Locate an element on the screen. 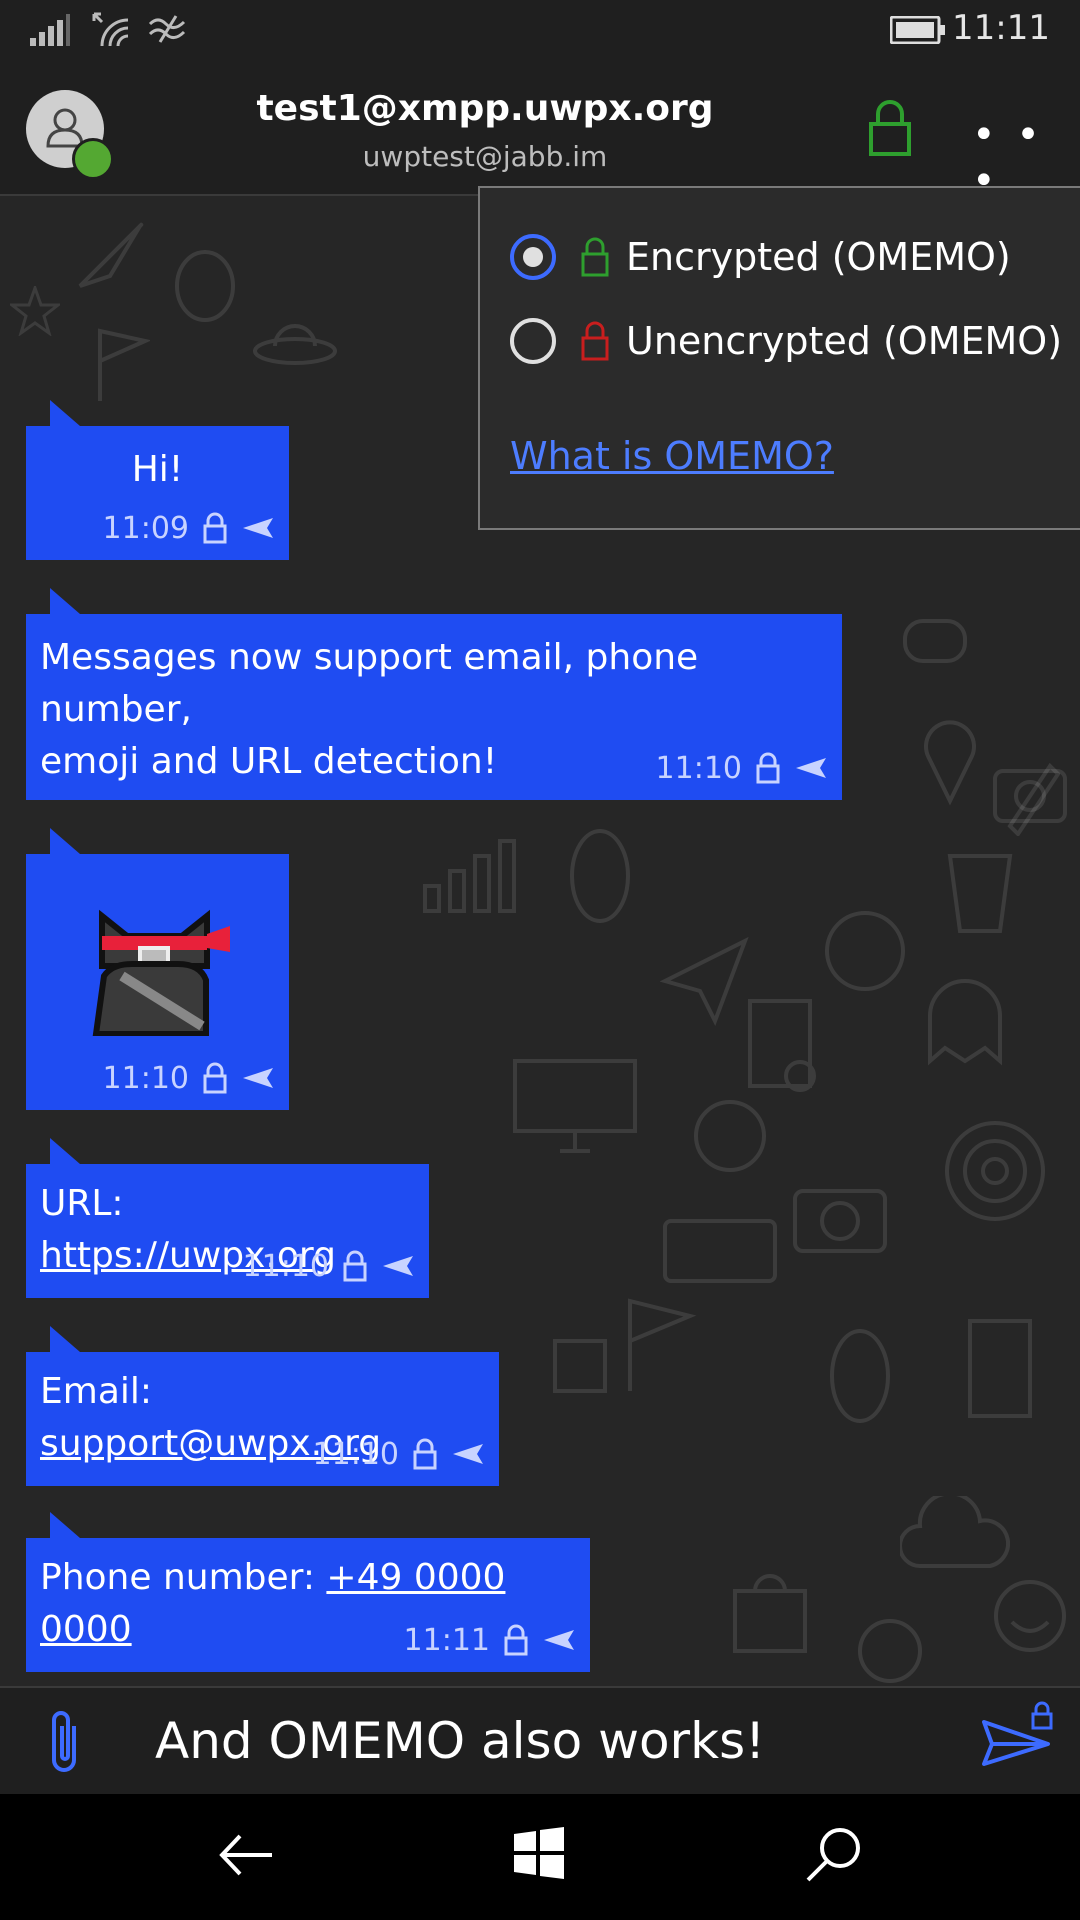 This screenshot has height=1920, width=1080. ghost-doodle-icon is located at coordinates (965, 1022).